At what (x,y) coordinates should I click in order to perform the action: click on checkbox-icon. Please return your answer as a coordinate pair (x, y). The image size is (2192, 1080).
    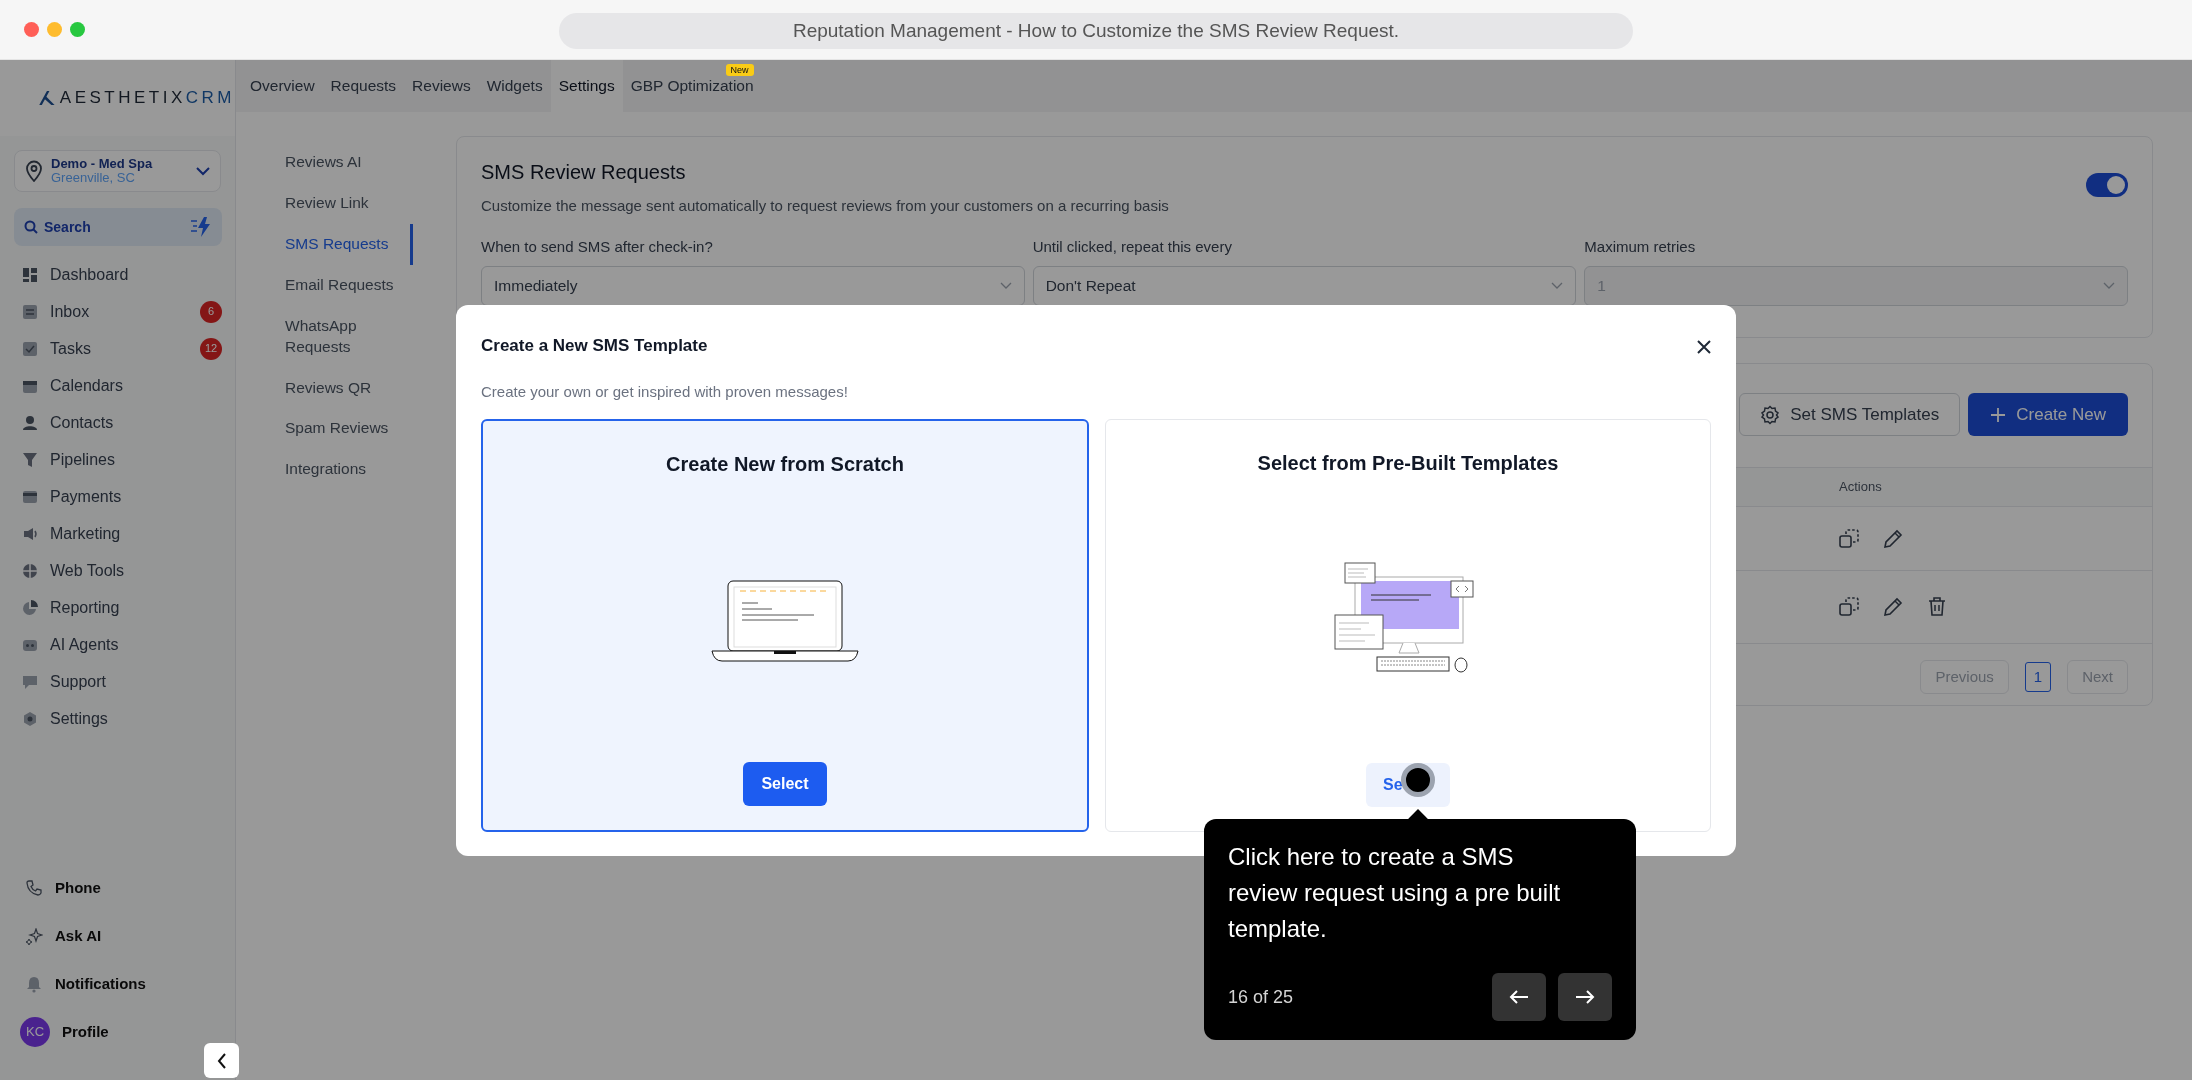
    Looking at the image, I should click on (30, 348).